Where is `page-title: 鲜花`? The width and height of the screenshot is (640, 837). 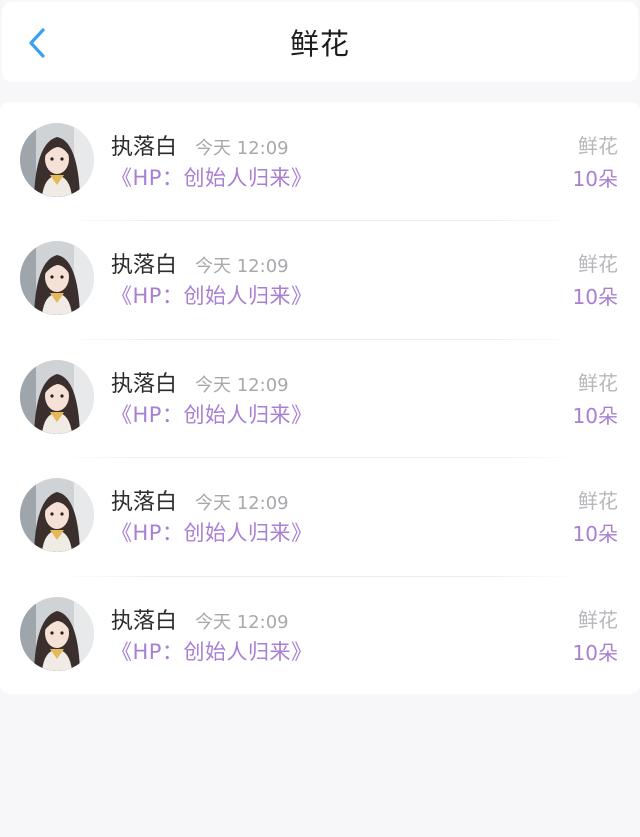 page-title: 鲜花 is located at coordinates (319, 44).